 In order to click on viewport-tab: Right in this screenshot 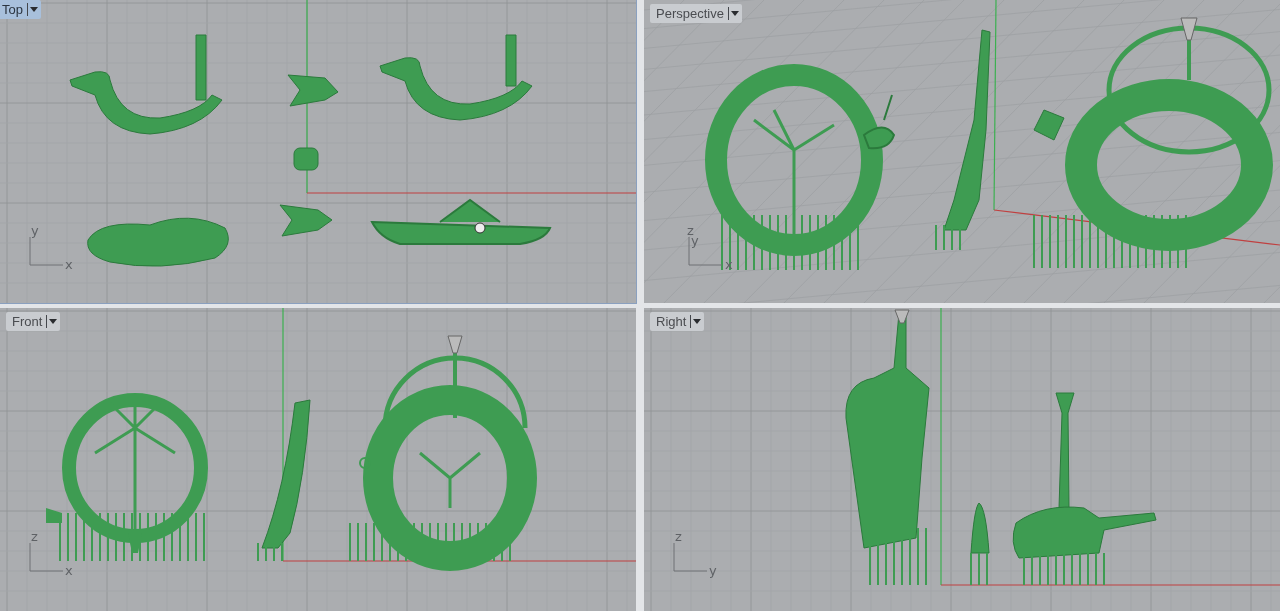, I will do `click(677, 321)`.